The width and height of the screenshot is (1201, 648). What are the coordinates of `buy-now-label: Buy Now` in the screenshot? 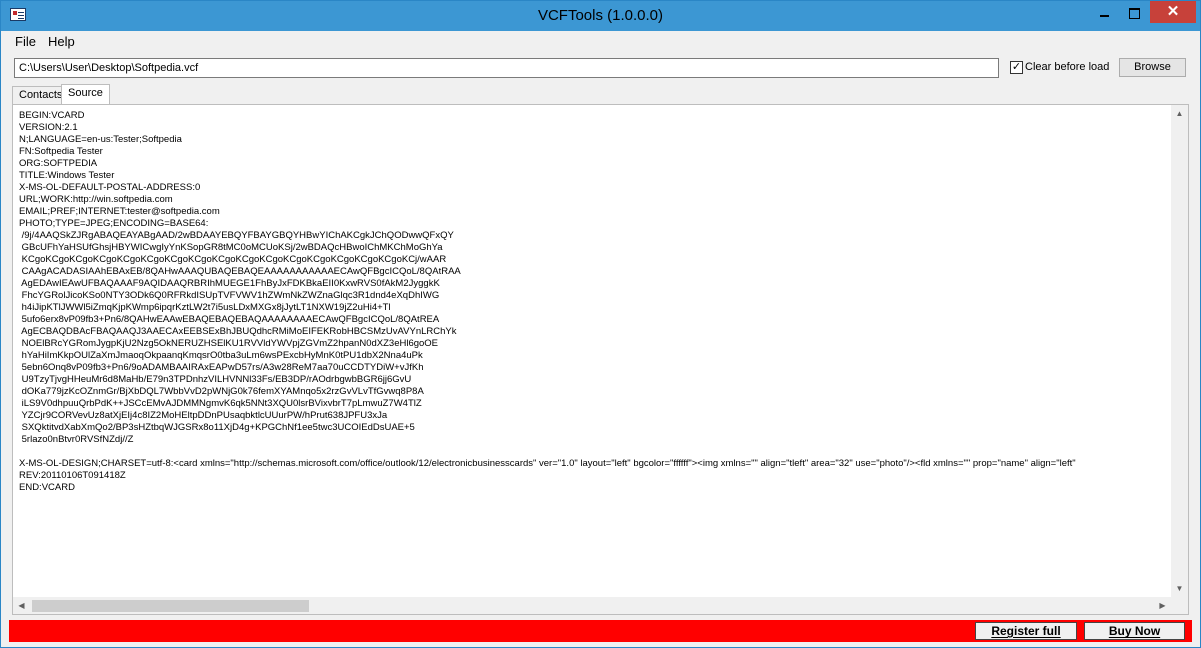 It's located at (1134, 631).